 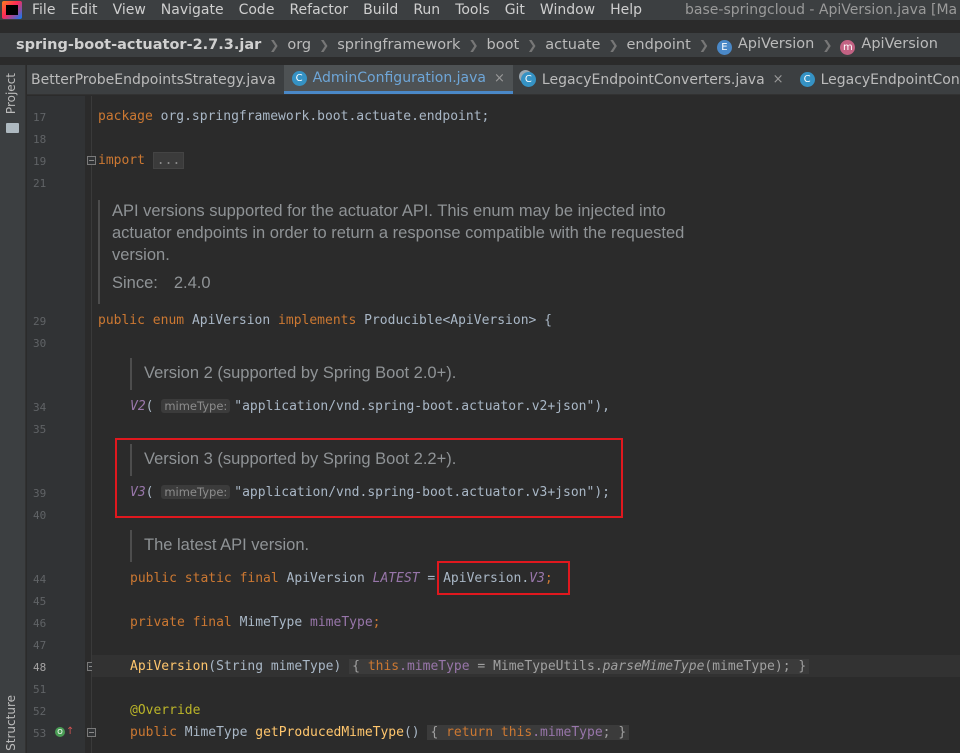 What do you see at coordinates (40, 733) in the screenshot?
I see `line-number: 53` at bounding box center [40, 733].